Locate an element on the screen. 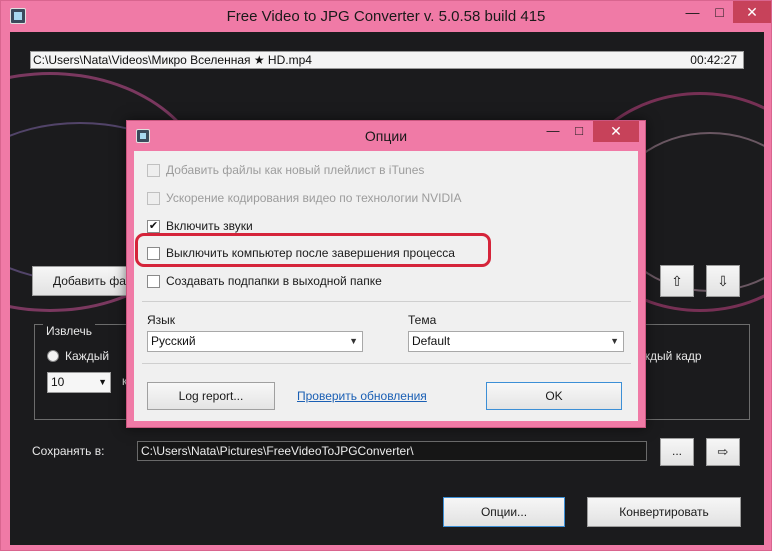 This screenshot has height=551, width=772. option-label: Включить звуки is located at coordinates (209, 226).